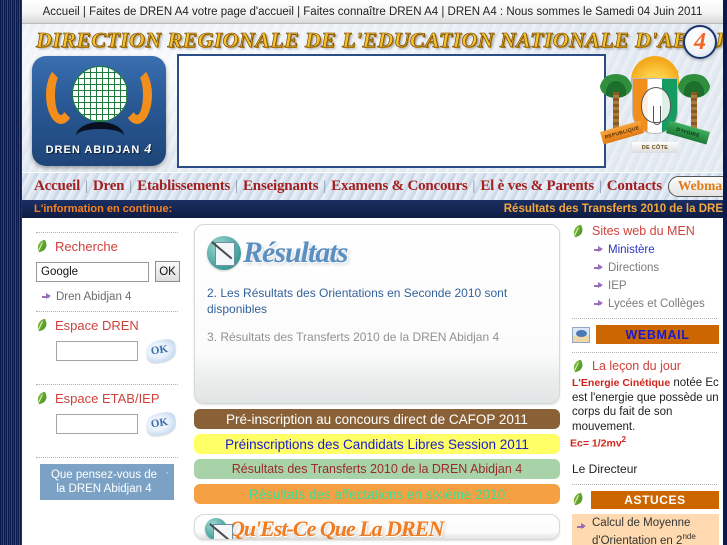 Image resolution: width=727 pixels, height=545 pixels. Describe the element at coordinates (655, 499) in the screenshot. I see `astuces-button: ASTUCES` at that location.